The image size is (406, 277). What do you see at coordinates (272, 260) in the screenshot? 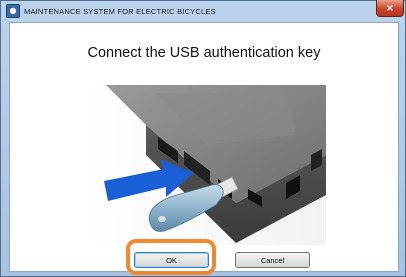
I see `cancel-button: Cancel` at bounding box center [272, 260].